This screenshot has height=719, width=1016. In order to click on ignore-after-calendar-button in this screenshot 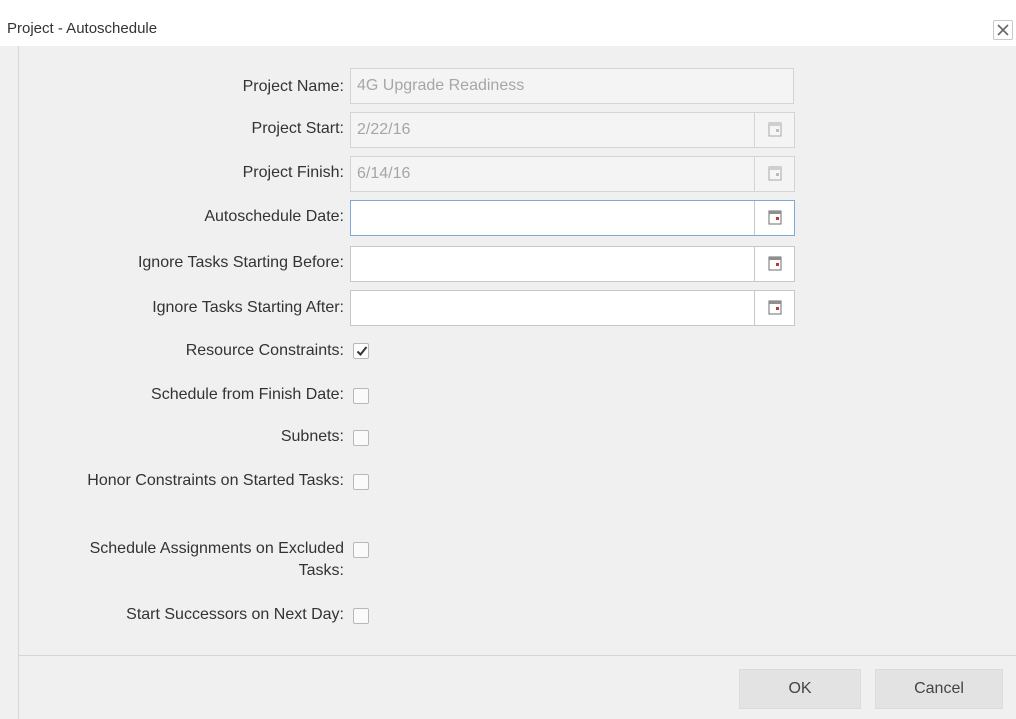, I will do `click(774, 308)`.